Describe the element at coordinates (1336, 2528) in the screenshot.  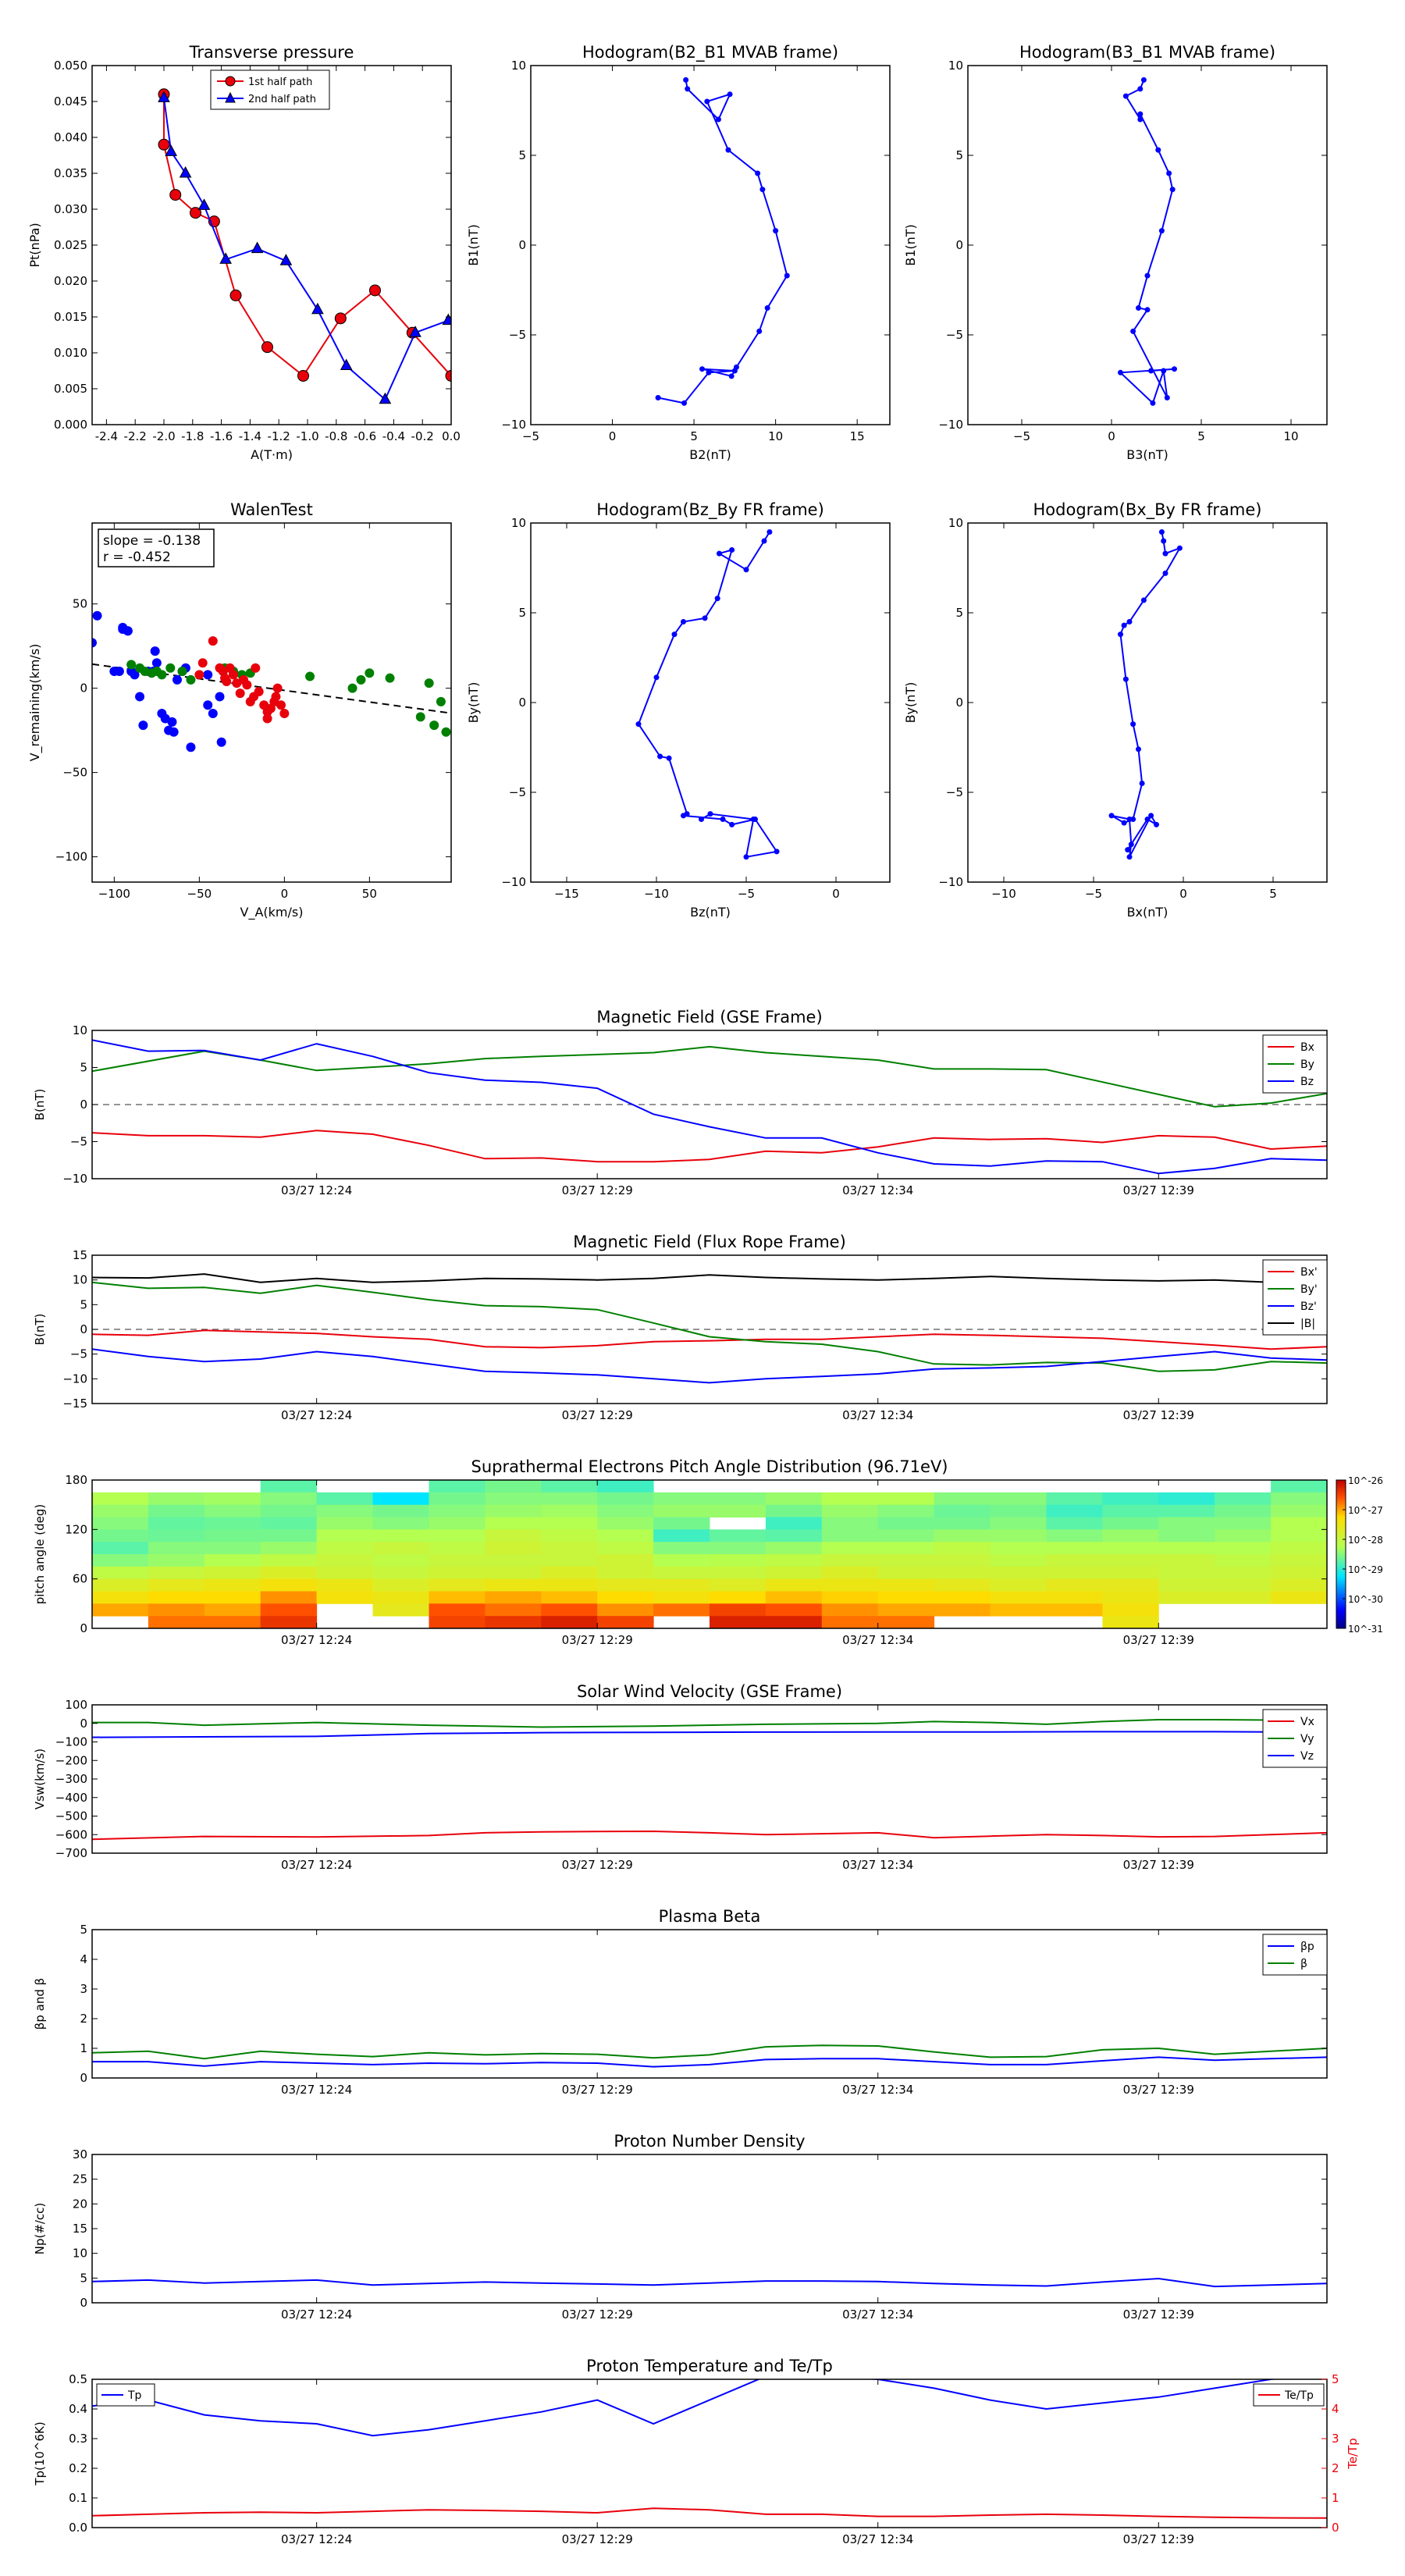
I see `y2-tick-label: 0` at that location.